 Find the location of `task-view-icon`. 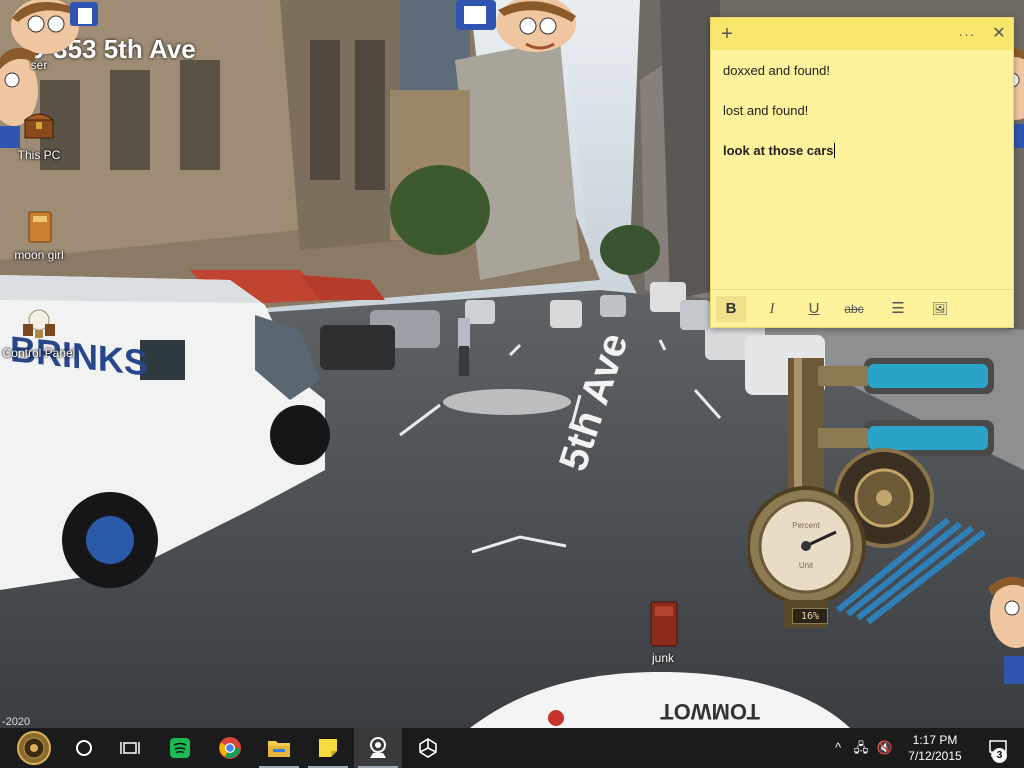

task-view-icon is located at coordinates (130, 748).